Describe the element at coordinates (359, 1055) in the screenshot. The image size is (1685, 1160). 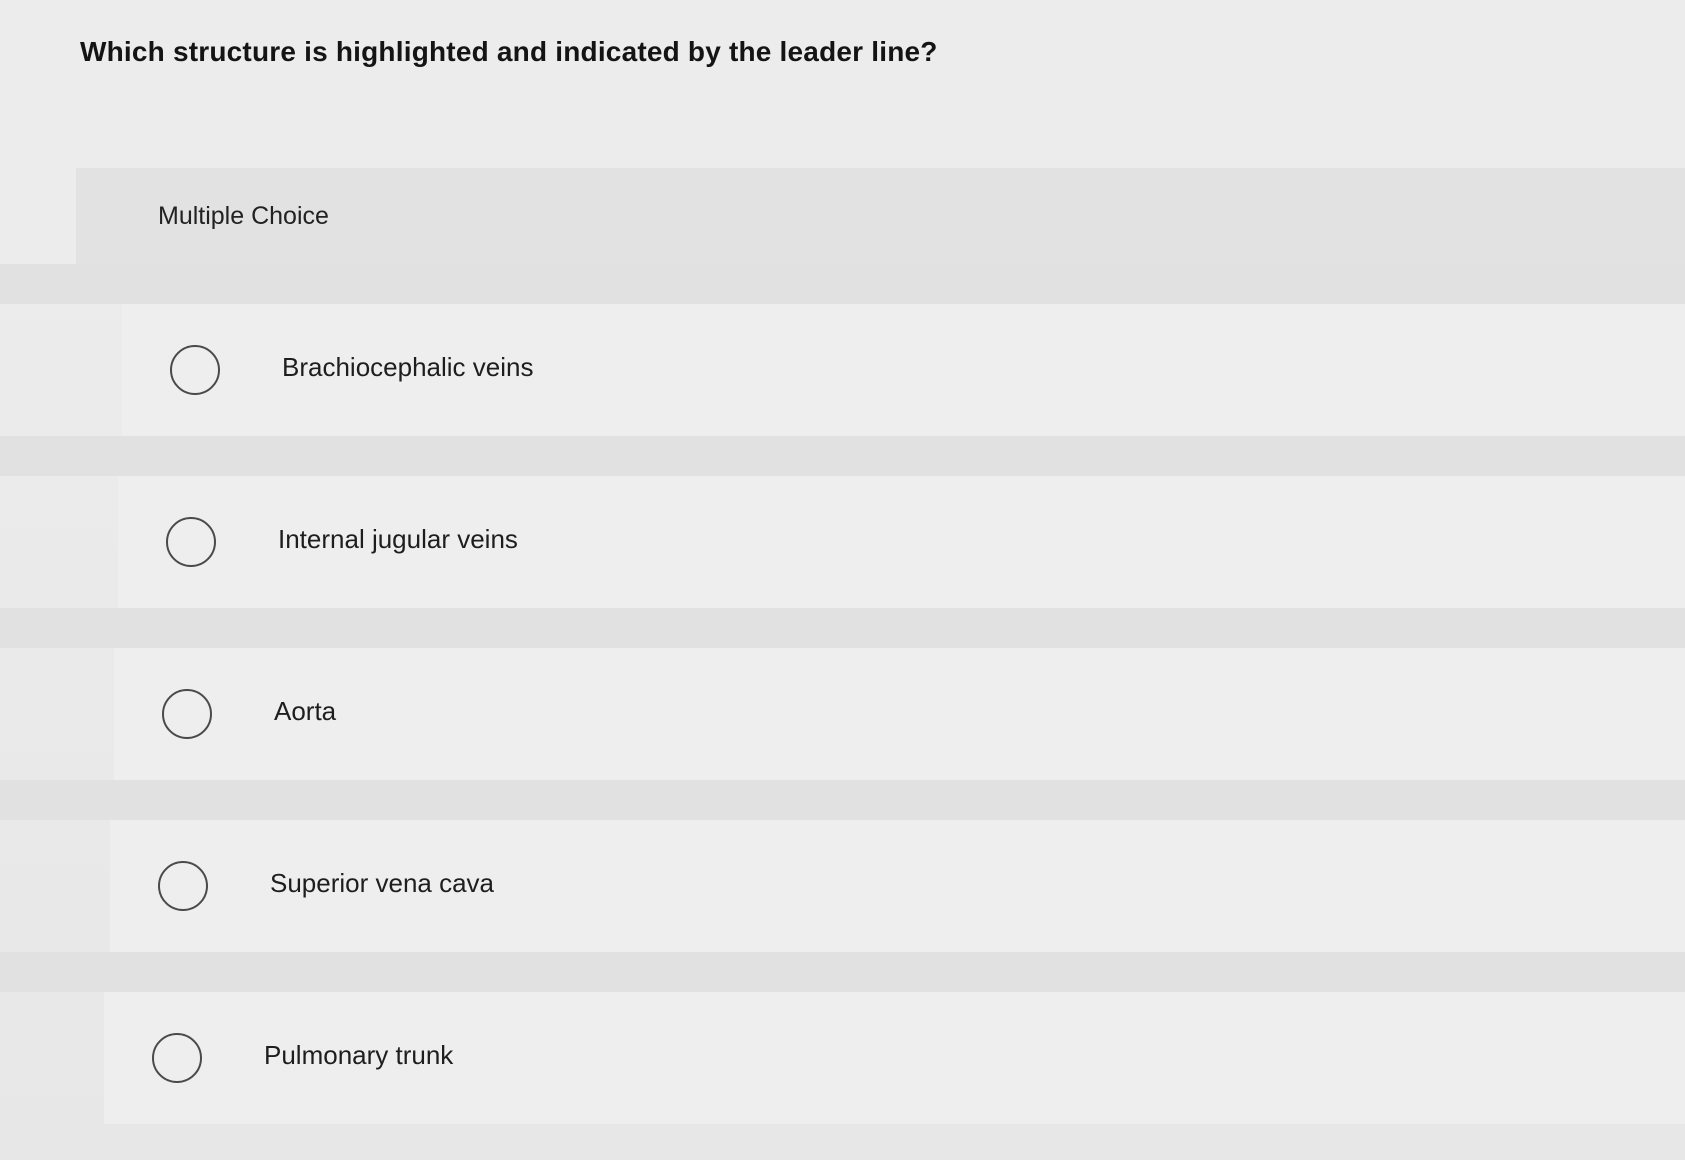
I see `answer-option-label: Pulmonary trunk` at that location.